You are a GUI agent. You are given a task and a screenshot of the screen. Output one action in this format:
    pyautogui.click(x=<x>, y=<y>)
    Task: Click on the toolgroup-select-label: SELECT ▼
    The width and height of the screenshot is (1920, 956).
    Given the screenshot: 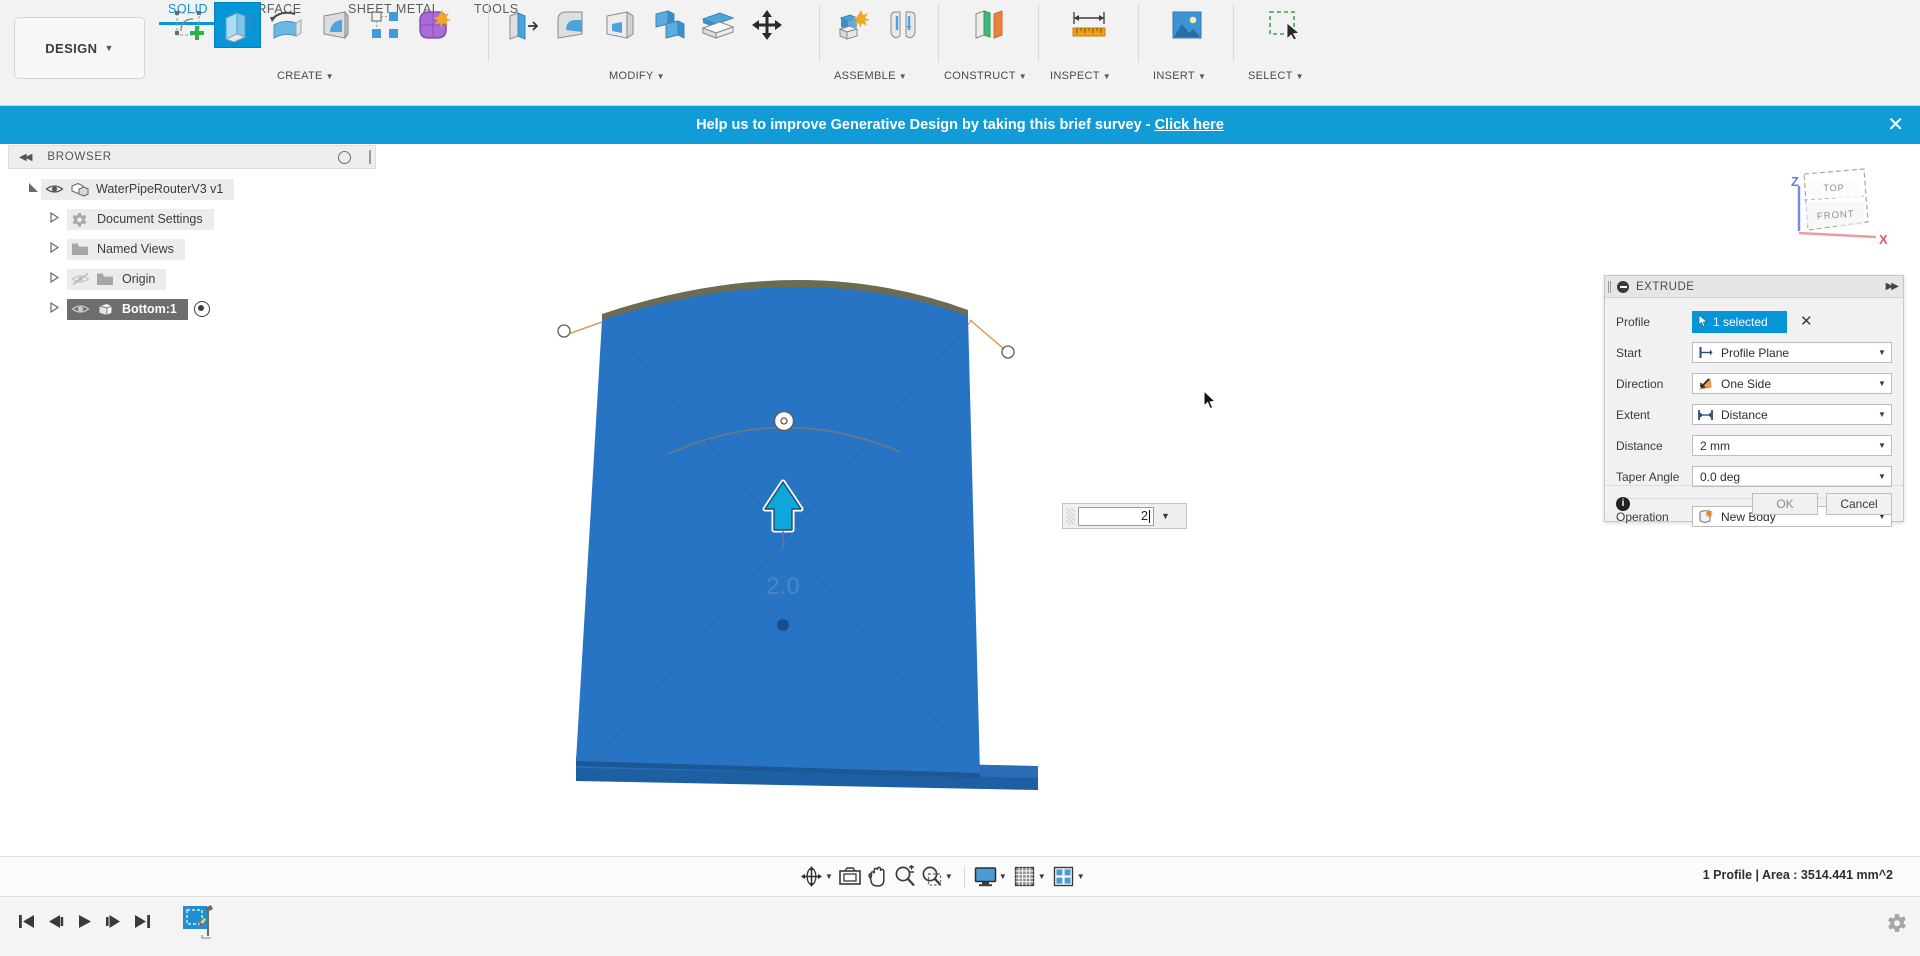 What is the action you would take?
    pyautogui.click(x=1276, y=76)
    